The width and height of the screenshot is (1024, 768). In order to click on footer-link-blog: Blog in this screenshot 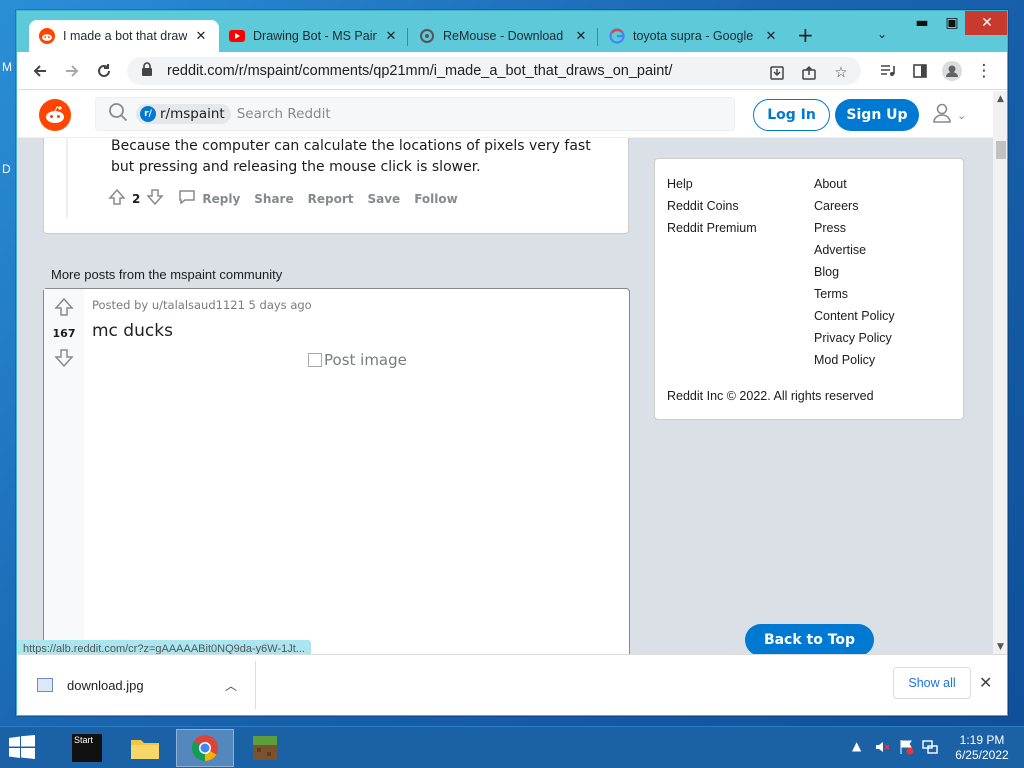, I will do `click(854, 272)`.